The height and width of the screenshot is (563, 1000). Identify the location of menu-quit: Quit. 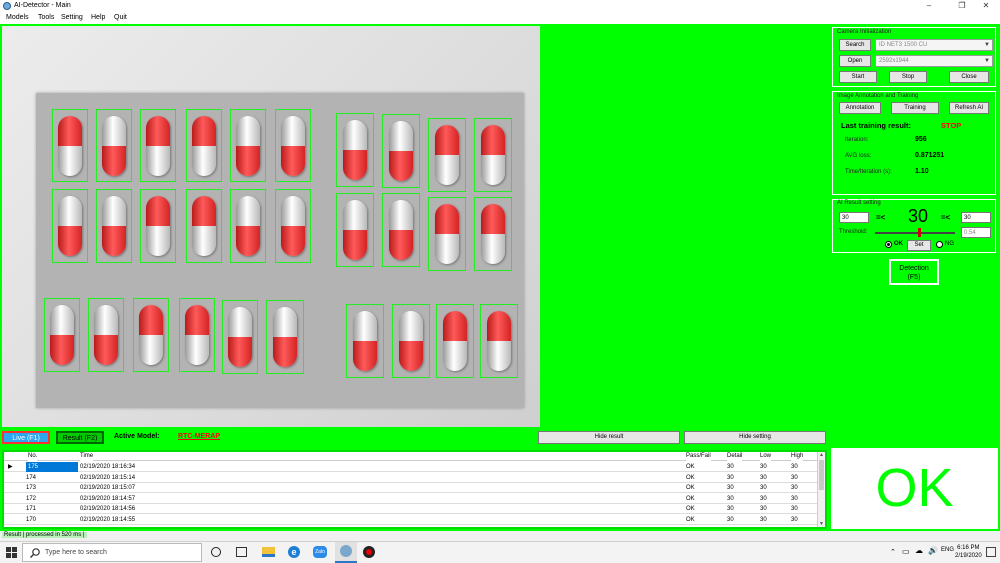
(120, 17).